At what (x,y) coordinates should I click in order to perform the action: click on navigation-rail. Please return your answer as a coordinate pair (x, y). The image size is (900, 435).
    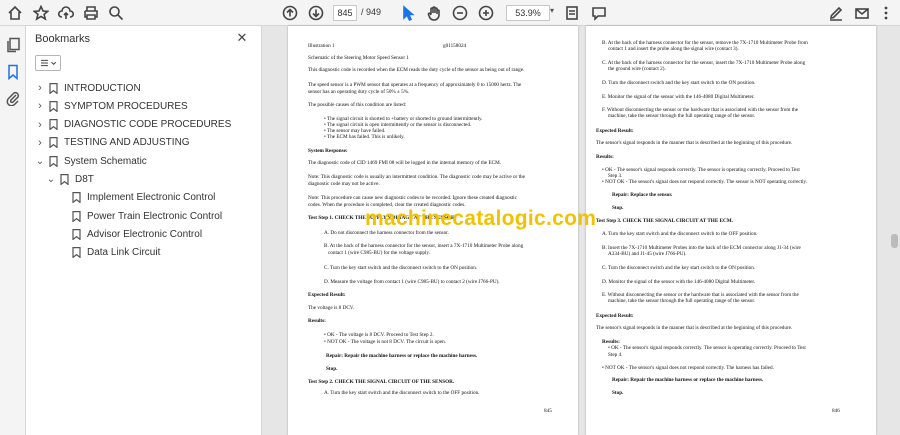
    Looking at the image, I should click on (13, 230).